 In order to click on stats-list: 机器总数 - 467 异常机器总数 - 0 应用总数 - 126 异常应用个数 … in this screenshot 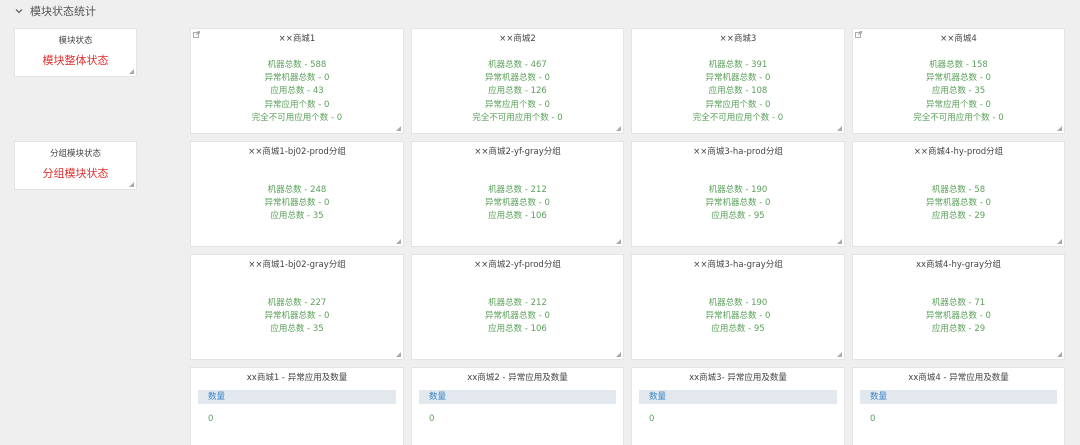, I will do `click(517, 92)`.